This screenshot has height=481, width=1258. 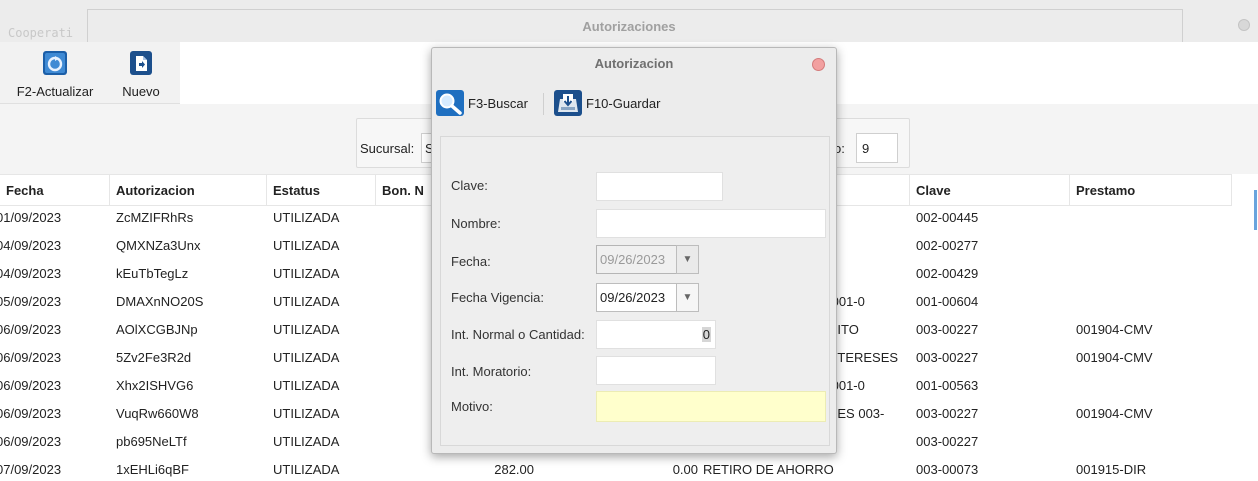 I want to click on sucursal-label: Sucursal:, so click(x=387, y=148).